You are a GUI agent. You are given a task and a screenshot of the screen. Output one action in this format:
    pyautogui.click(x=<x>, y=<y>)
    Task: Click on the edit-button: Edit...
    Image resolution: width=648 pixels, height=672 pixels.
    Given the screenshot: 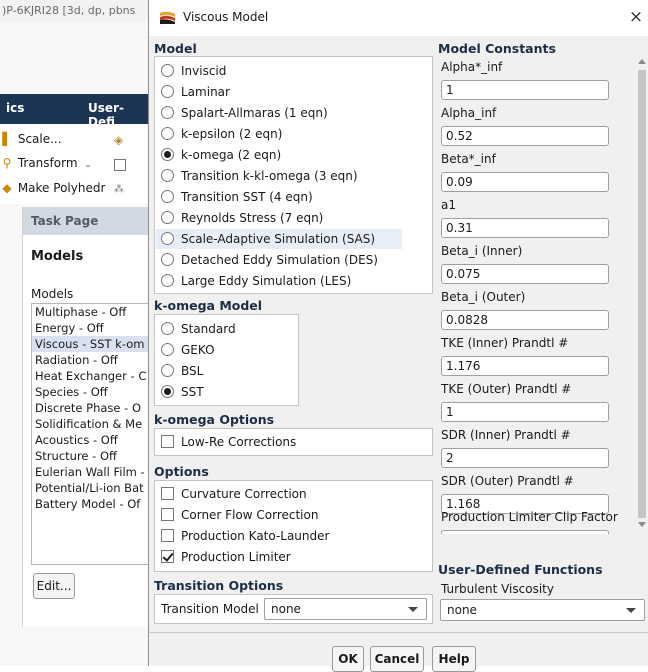 What is the action you would take?
    pyautogui.click(x=54, y=586)
    